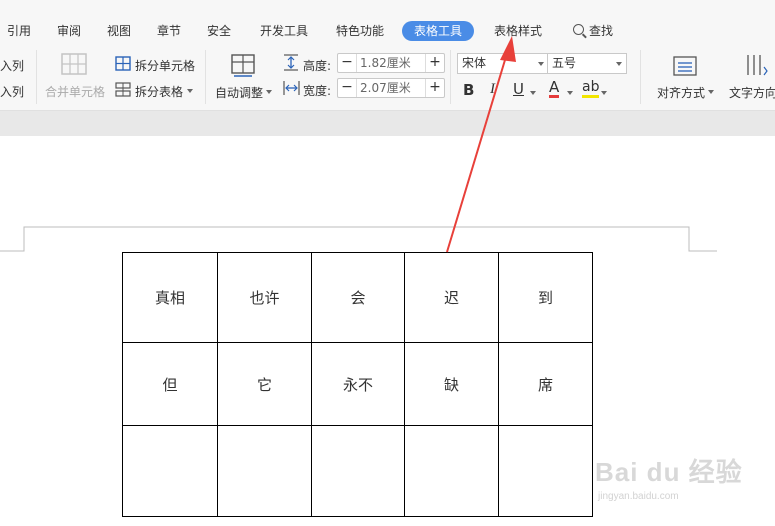  I want to click on table-cell: 永不, so click(358, 384).